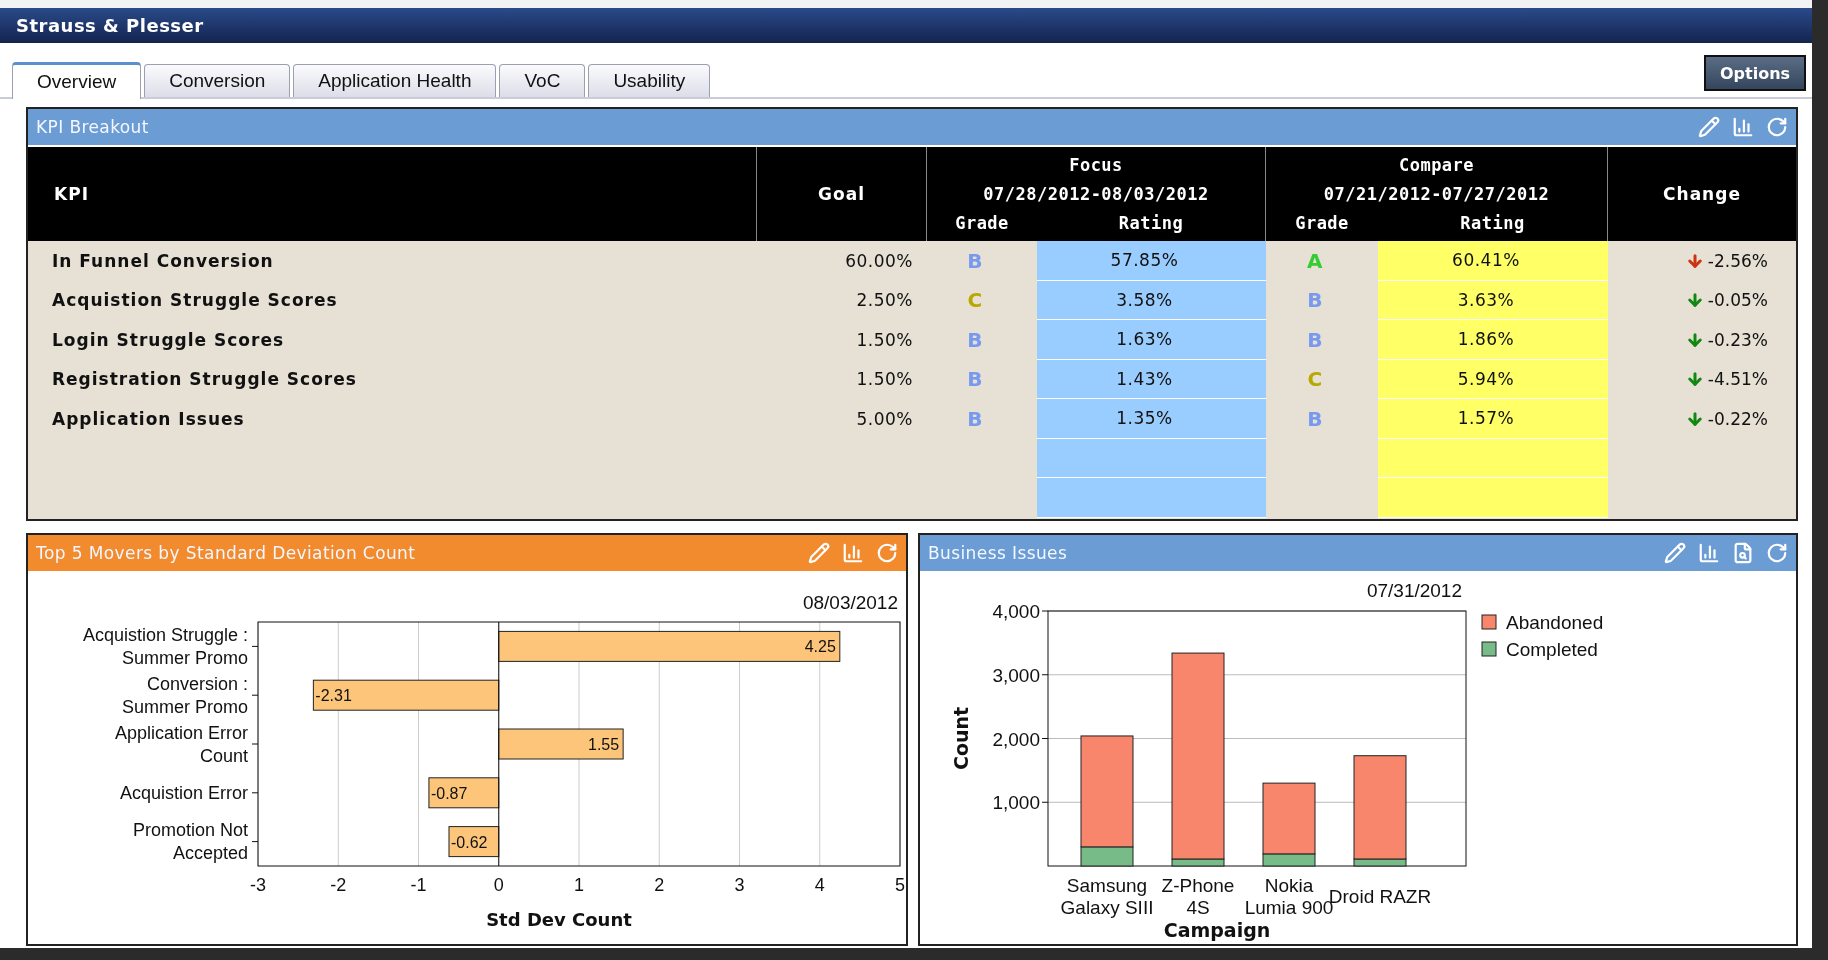 The image size is (1828, 960). Describe the element at coordinates (1096, 194) in the screenshot. I see `date-range: 07/28/2012-08/03/2012` at that location.